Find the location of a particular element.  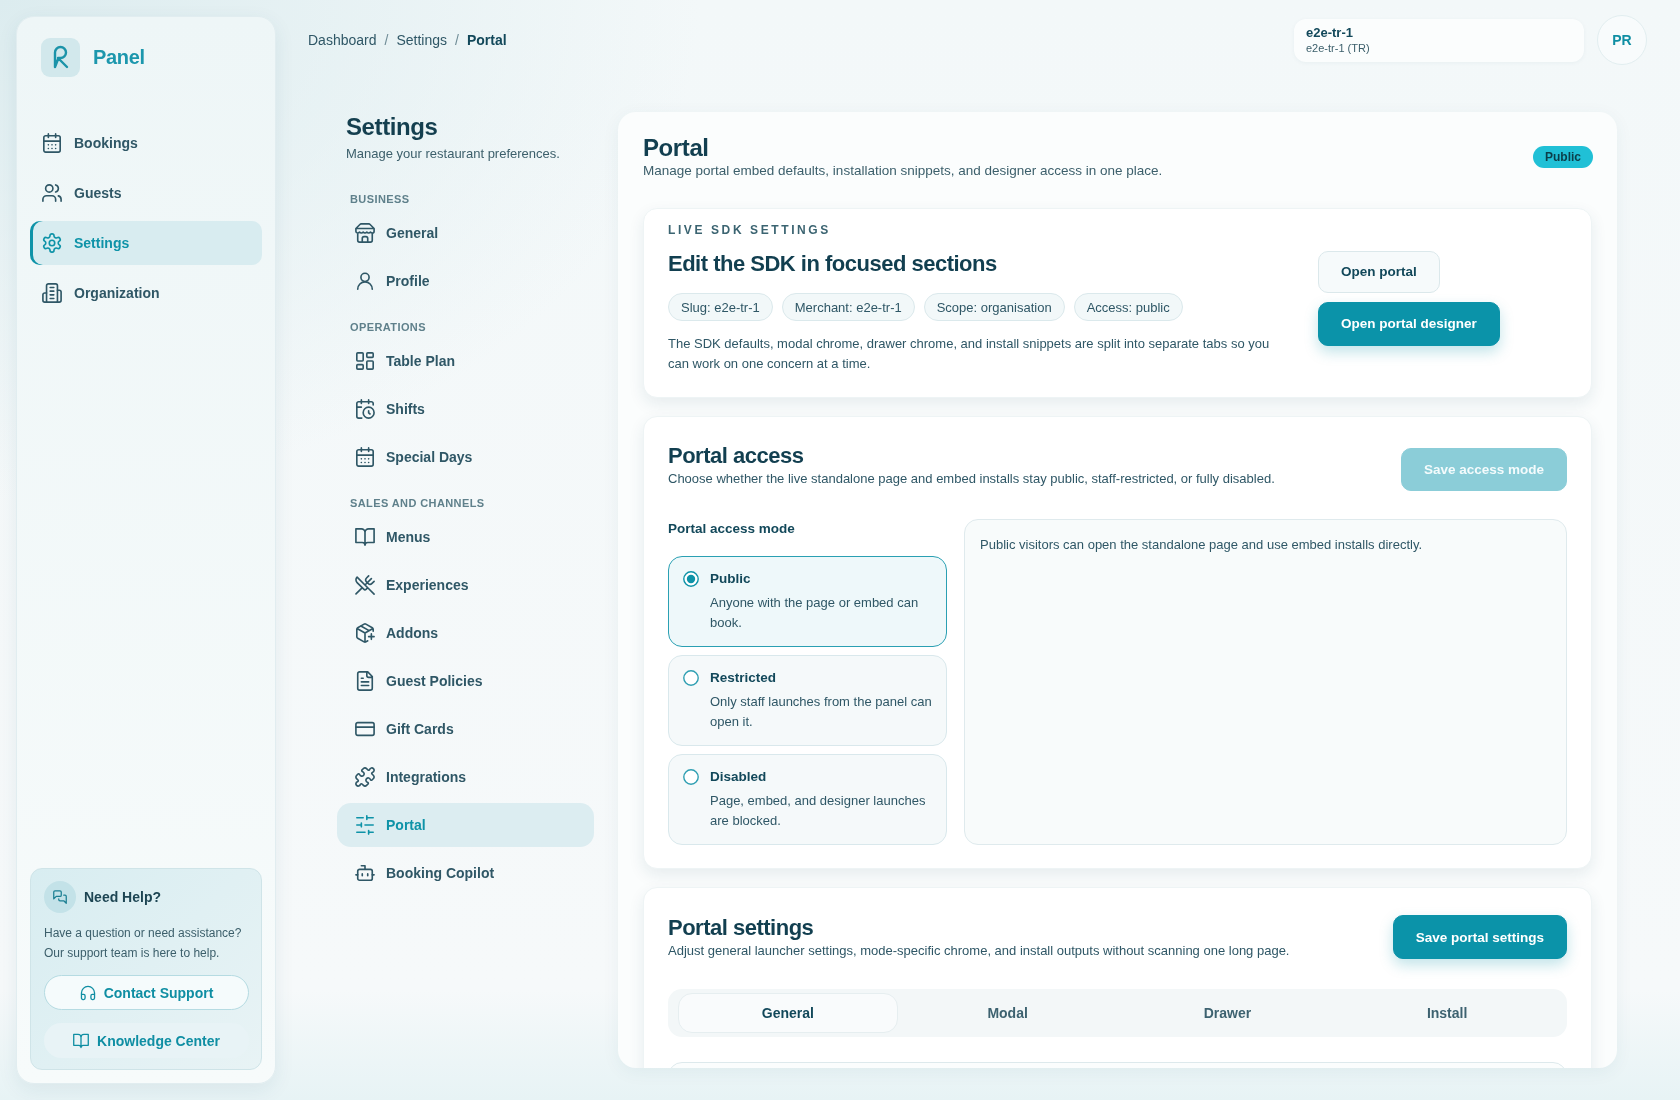

tab: Install is located at coordinates (1447, 1013).